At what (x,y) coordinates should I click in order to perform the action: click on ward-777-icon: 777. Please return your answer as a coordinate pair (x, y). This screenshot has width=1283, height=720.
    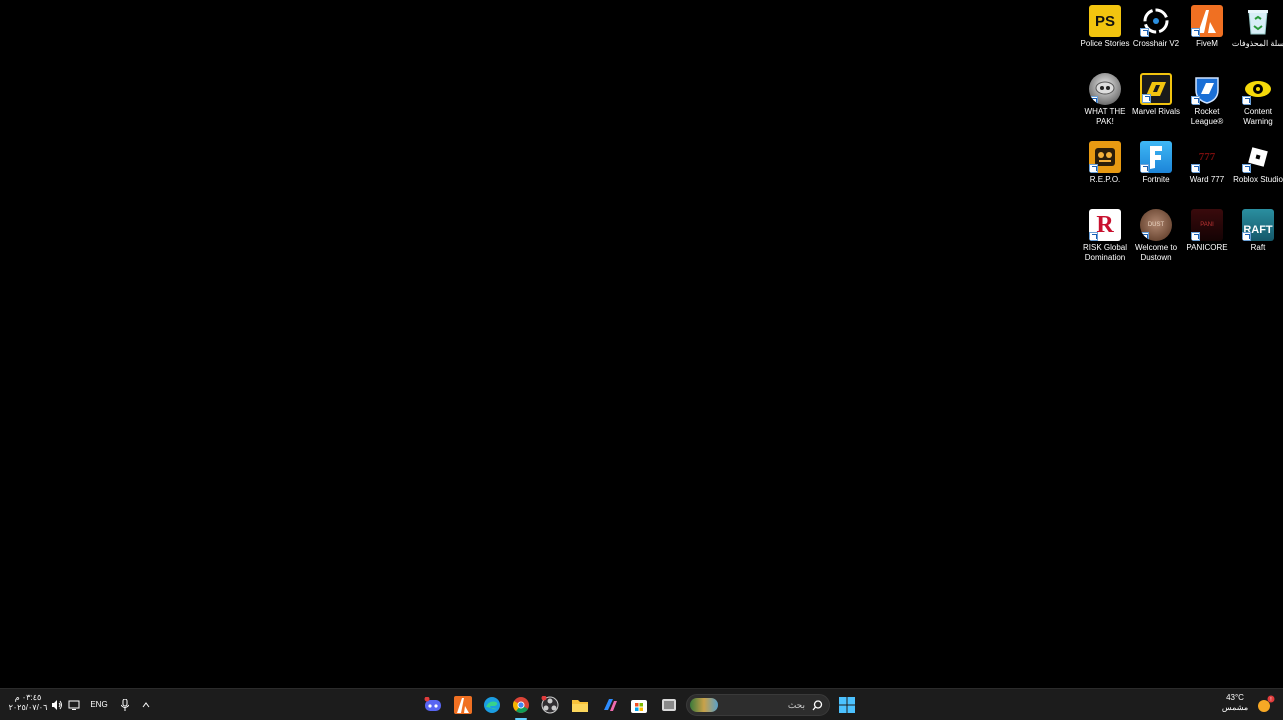
    Looking at the image, I should click on (1207, 157).